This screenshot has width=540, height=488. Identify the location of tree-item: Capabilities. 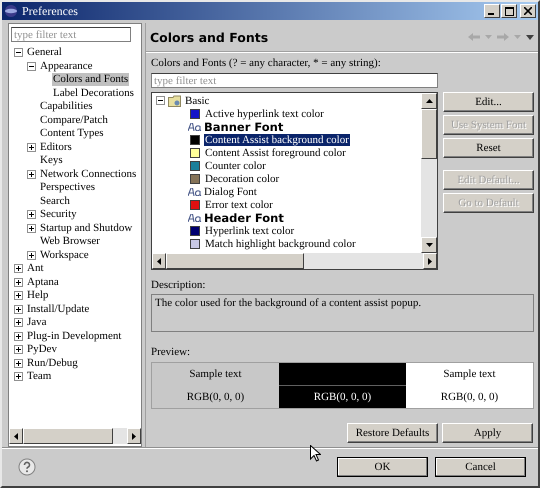
(66, 107).